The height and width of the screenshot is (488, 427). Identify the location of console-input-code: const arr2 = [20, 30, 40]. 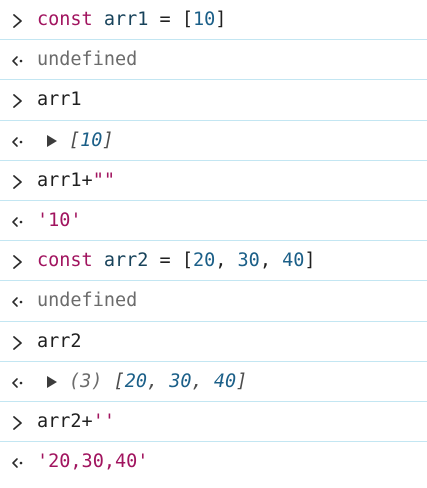
(176, 261).